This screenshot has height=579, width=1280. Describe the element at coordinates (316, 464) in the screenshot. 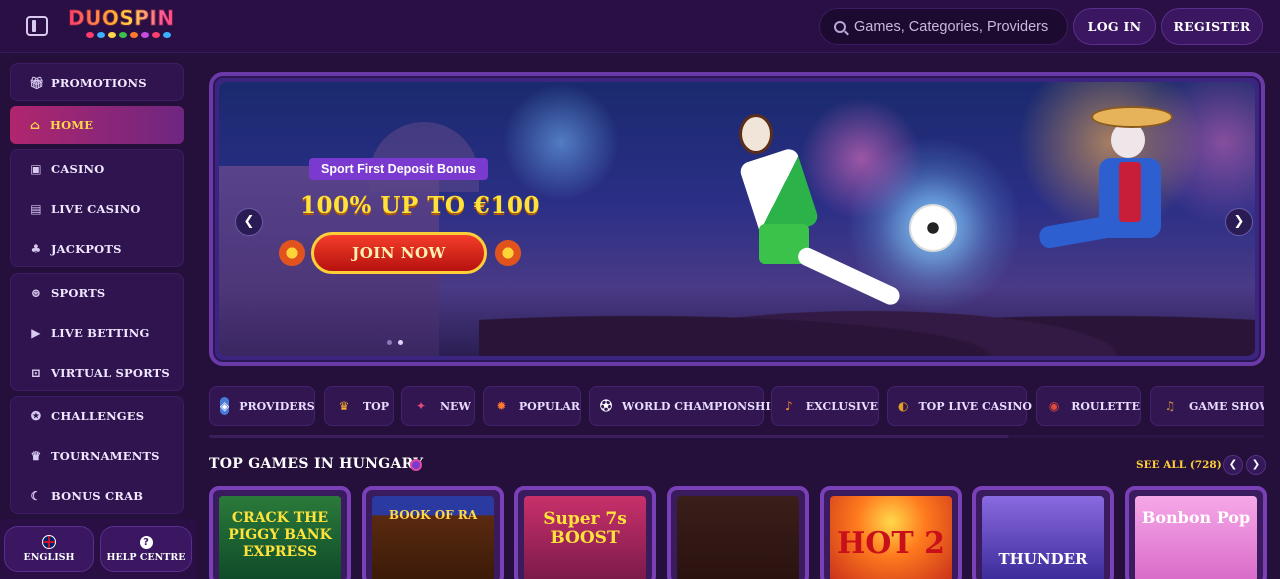

I see `section-title: TOP GAMES IN HUNGARY` at that location.